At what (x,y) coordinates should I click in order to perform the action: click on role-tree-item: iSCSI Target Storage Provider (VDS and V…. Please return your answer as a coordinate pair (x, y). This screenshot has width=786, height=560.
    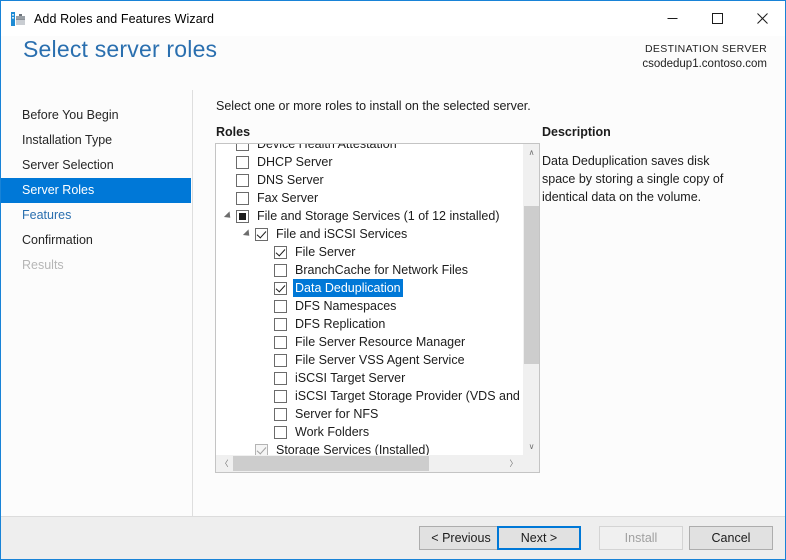
    Looking at the image, I should click on (369, 396).